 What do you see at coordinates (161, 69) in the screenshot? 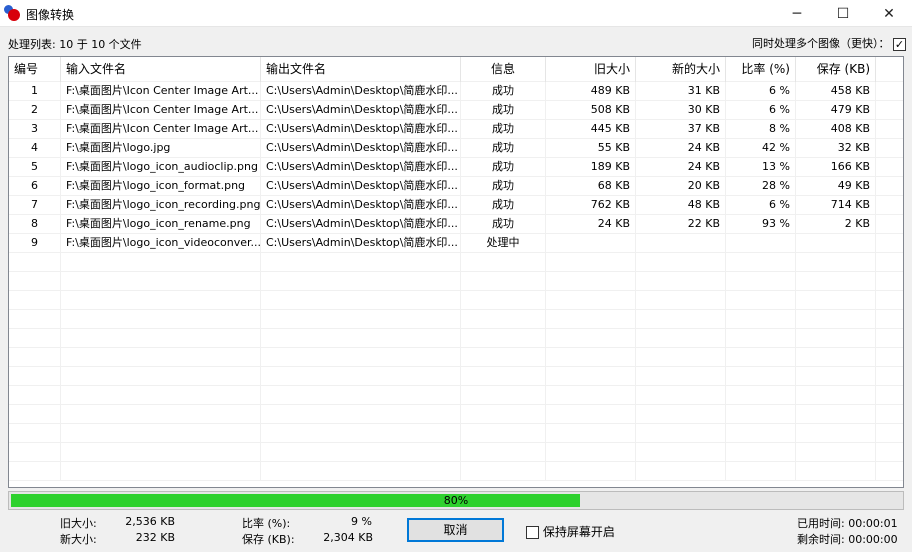
I see `column-header: 输入文件名` at bounding box center [161, 69].